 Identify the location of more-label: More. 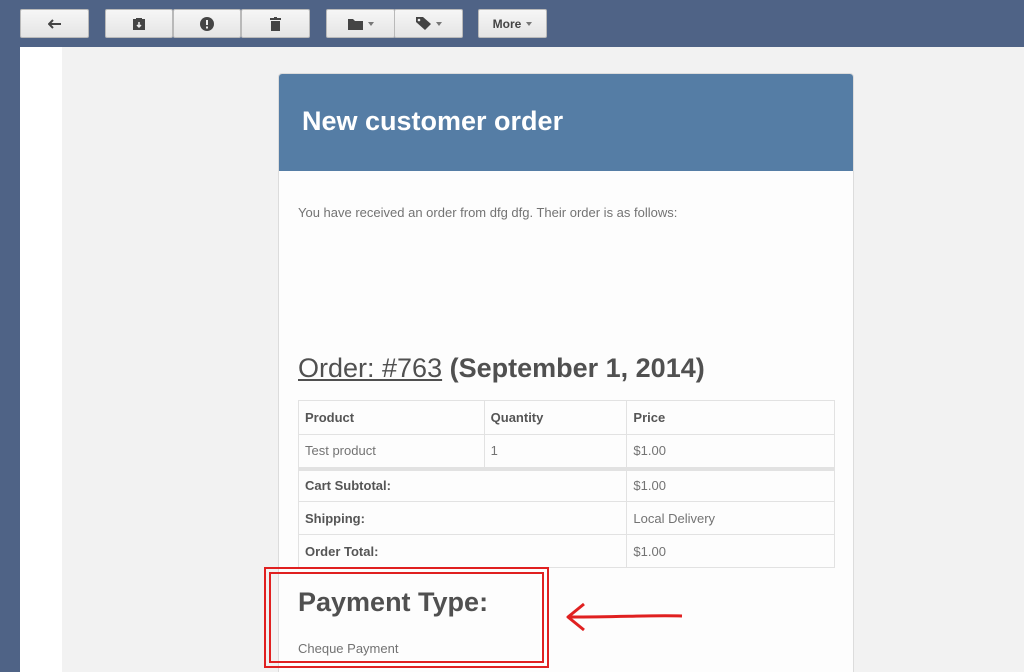
(507, 23).